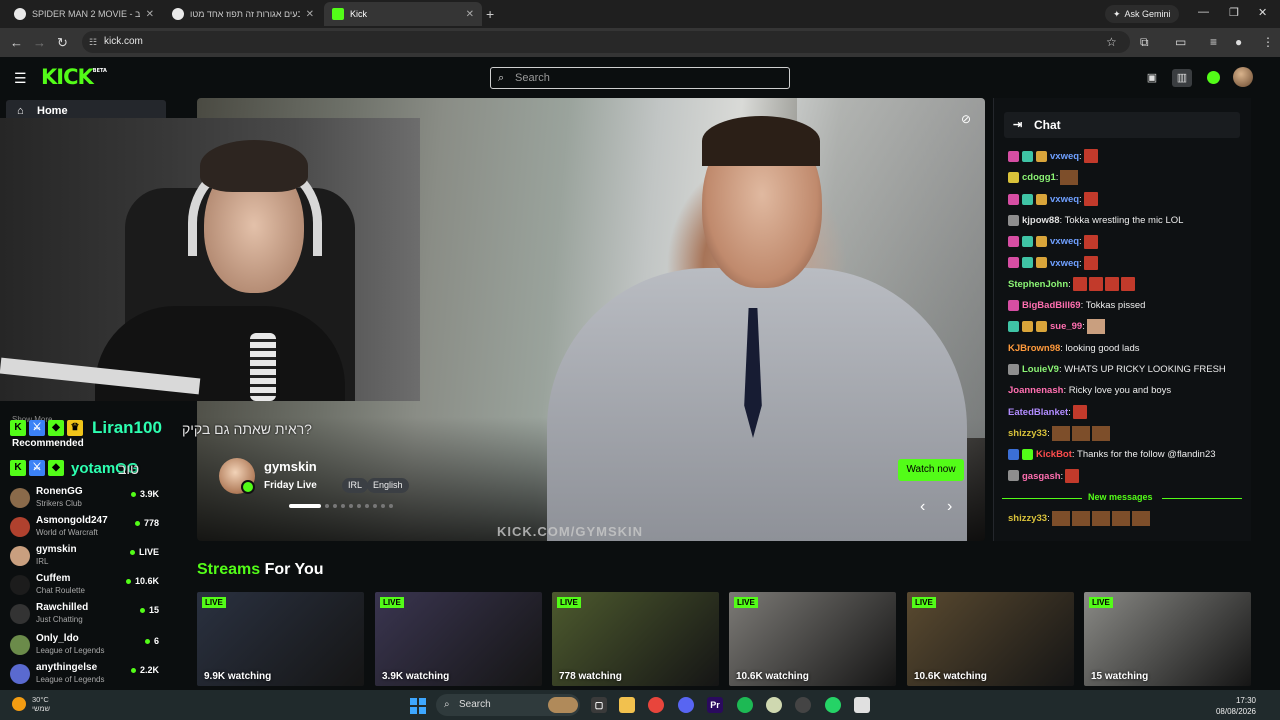 The height and width of the screenshot is (720, 1280). I want to click on pin-icon: ⊘, so click(966, 119).